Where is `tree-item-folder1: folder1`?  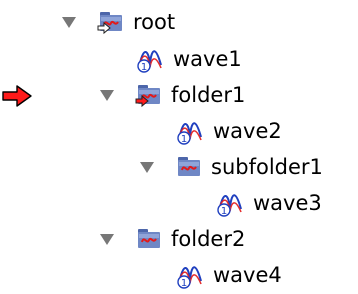
tree-item-folder1: folder1 is located at coordinates (171, 95).